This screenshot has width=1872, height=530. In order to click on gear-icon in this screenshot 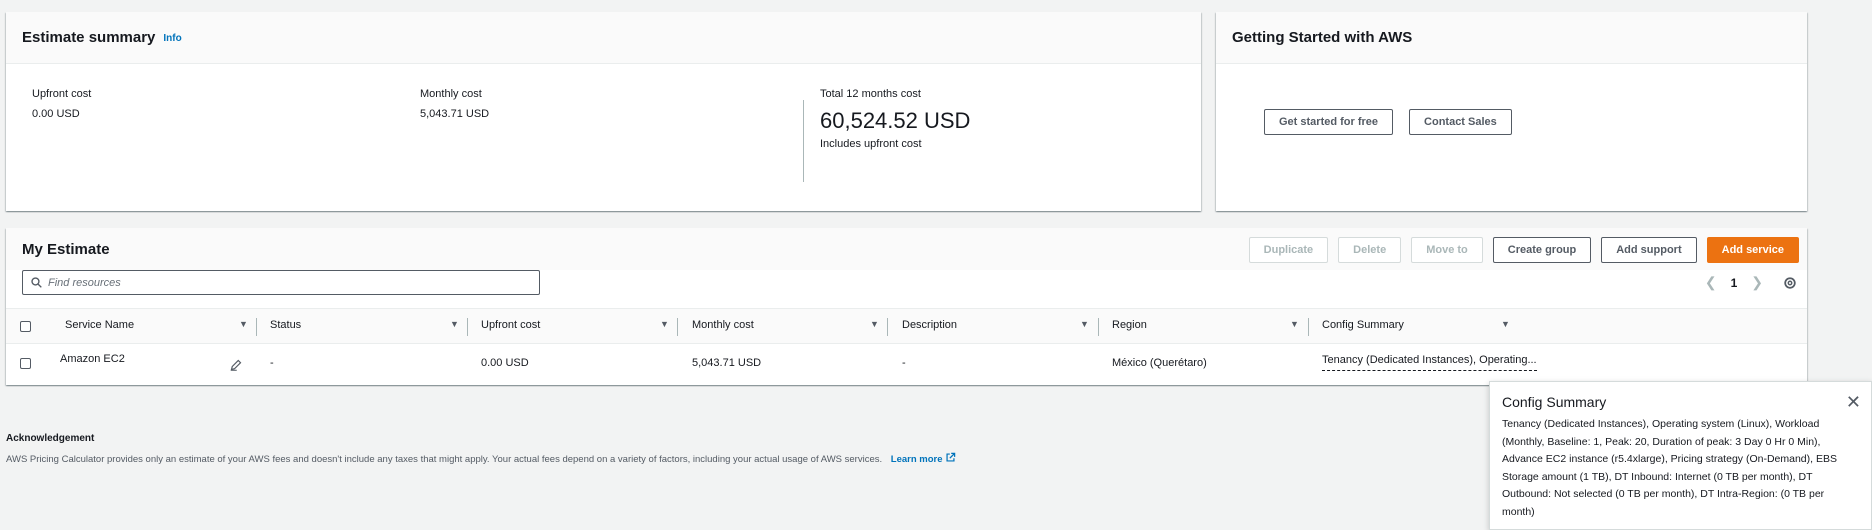, I will do `click(1790, 283)`.